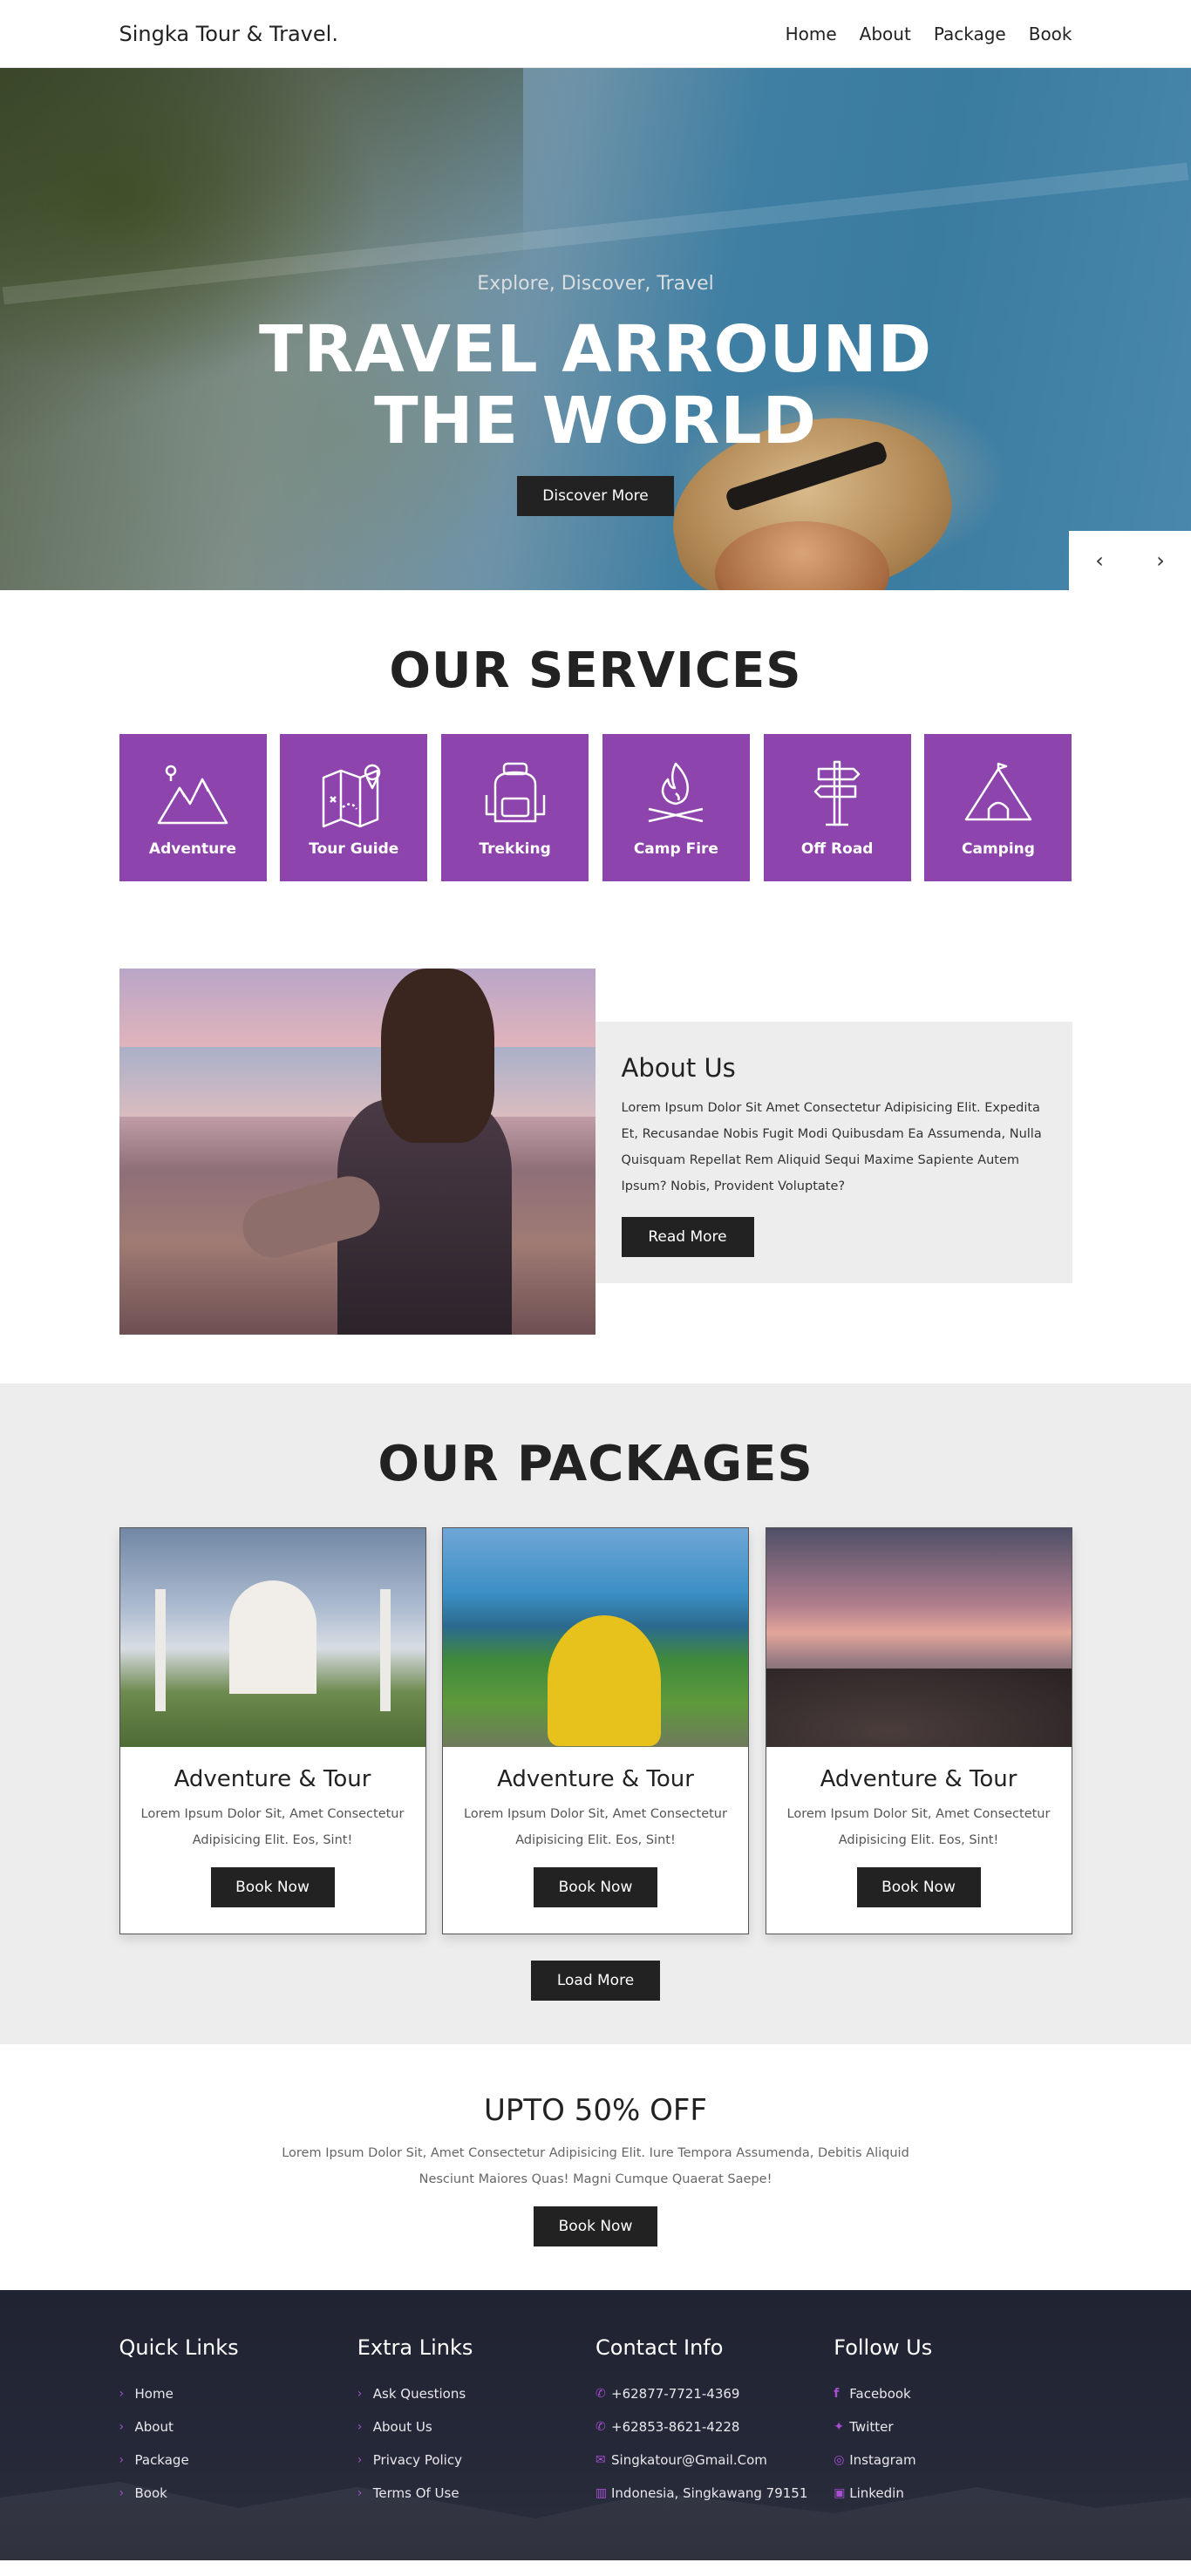 The width and height of the screenshot is (1191, 2576). What do you see at coordinates (515, 848) in the screenshot?
I see `service-label: Trekking` at bounding box center [515, 848].